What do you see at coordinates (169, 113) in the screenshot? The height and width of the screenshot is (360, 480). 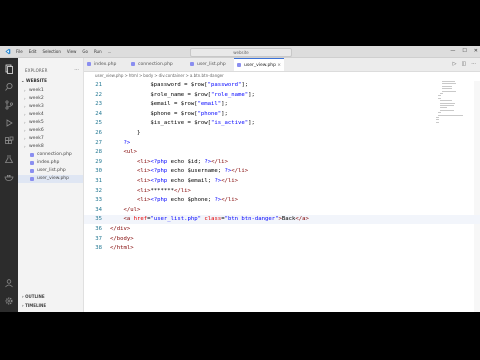 I see `code-text: $phone = $row["phone"];` at bounding box center [169, 113].